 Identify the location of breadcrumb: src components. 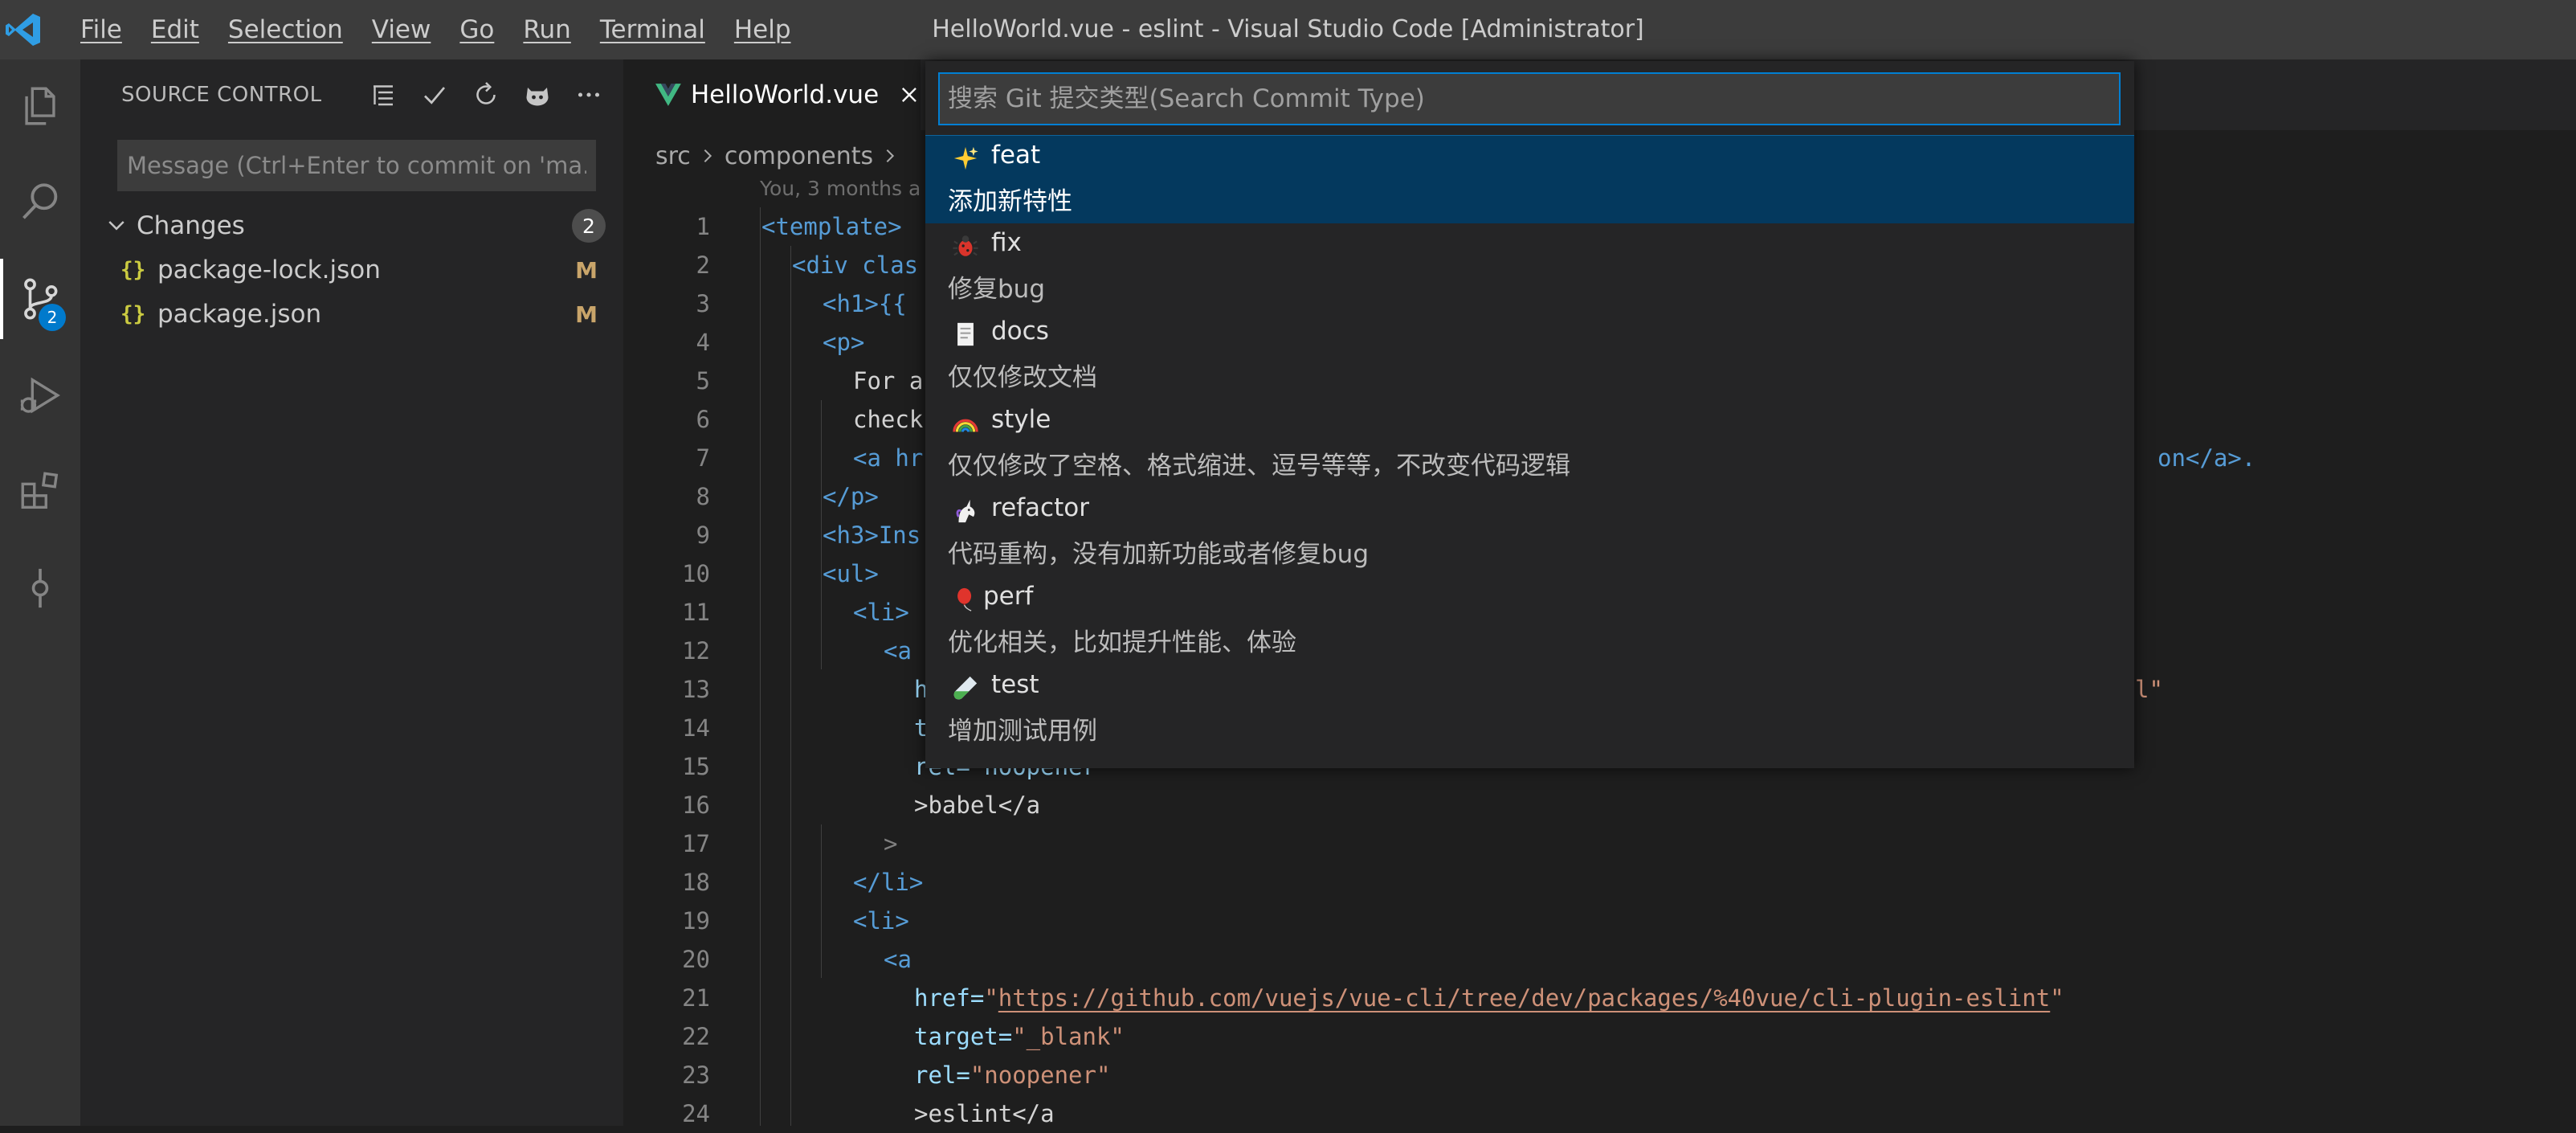
(781, 156).